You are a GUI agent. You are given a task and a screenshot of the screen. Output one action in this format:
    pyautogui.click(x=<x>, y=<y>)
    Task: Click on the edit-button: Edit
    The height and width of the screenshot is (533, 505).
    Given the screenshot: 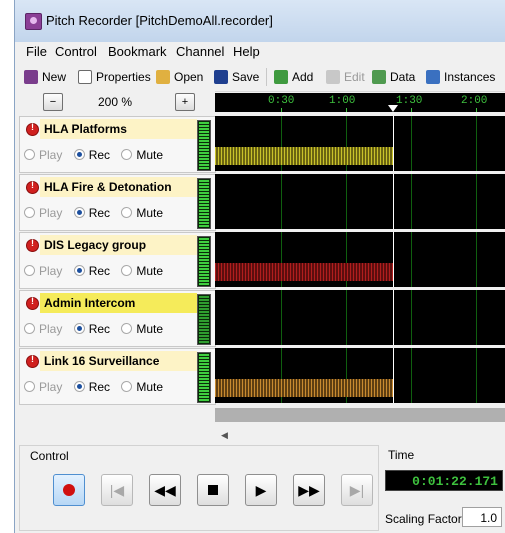 What is the action you would take?
    pyautogui.click(x=345, y=77)
    